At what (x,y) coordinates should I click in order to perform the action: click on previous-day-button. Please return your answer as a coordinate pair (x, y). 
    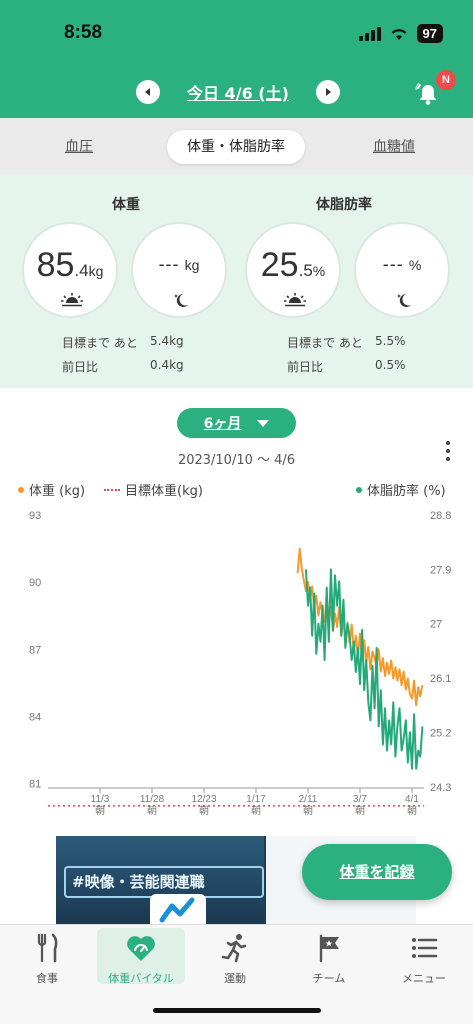
    Looking at the image, I should click on (148, 92).